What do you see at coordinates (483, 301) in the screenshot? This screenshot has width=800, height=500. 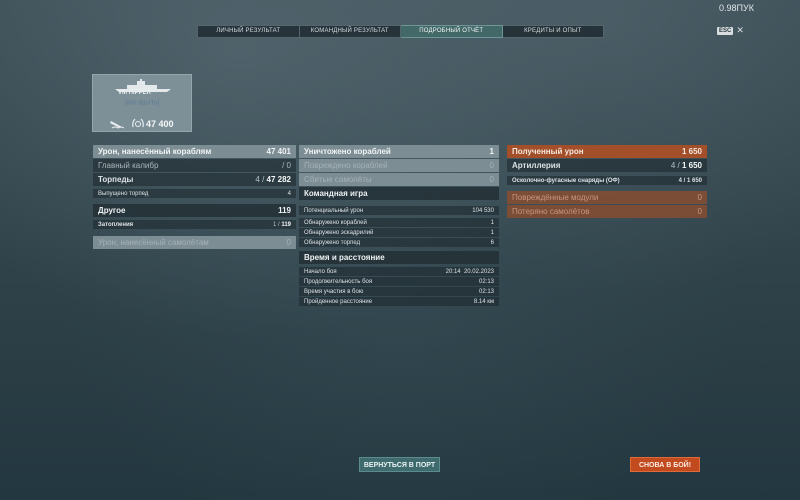 I see `distance-value: 8.14 км` at bounding box center [483, 301].